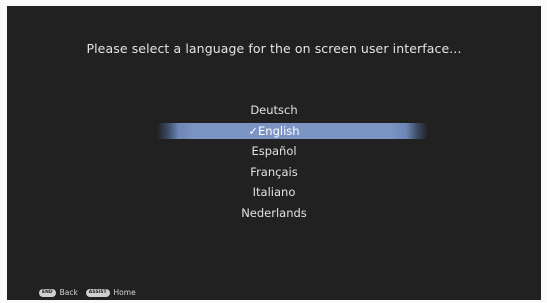  I want to click on language-option-espanol: Español, so click(274, 151).